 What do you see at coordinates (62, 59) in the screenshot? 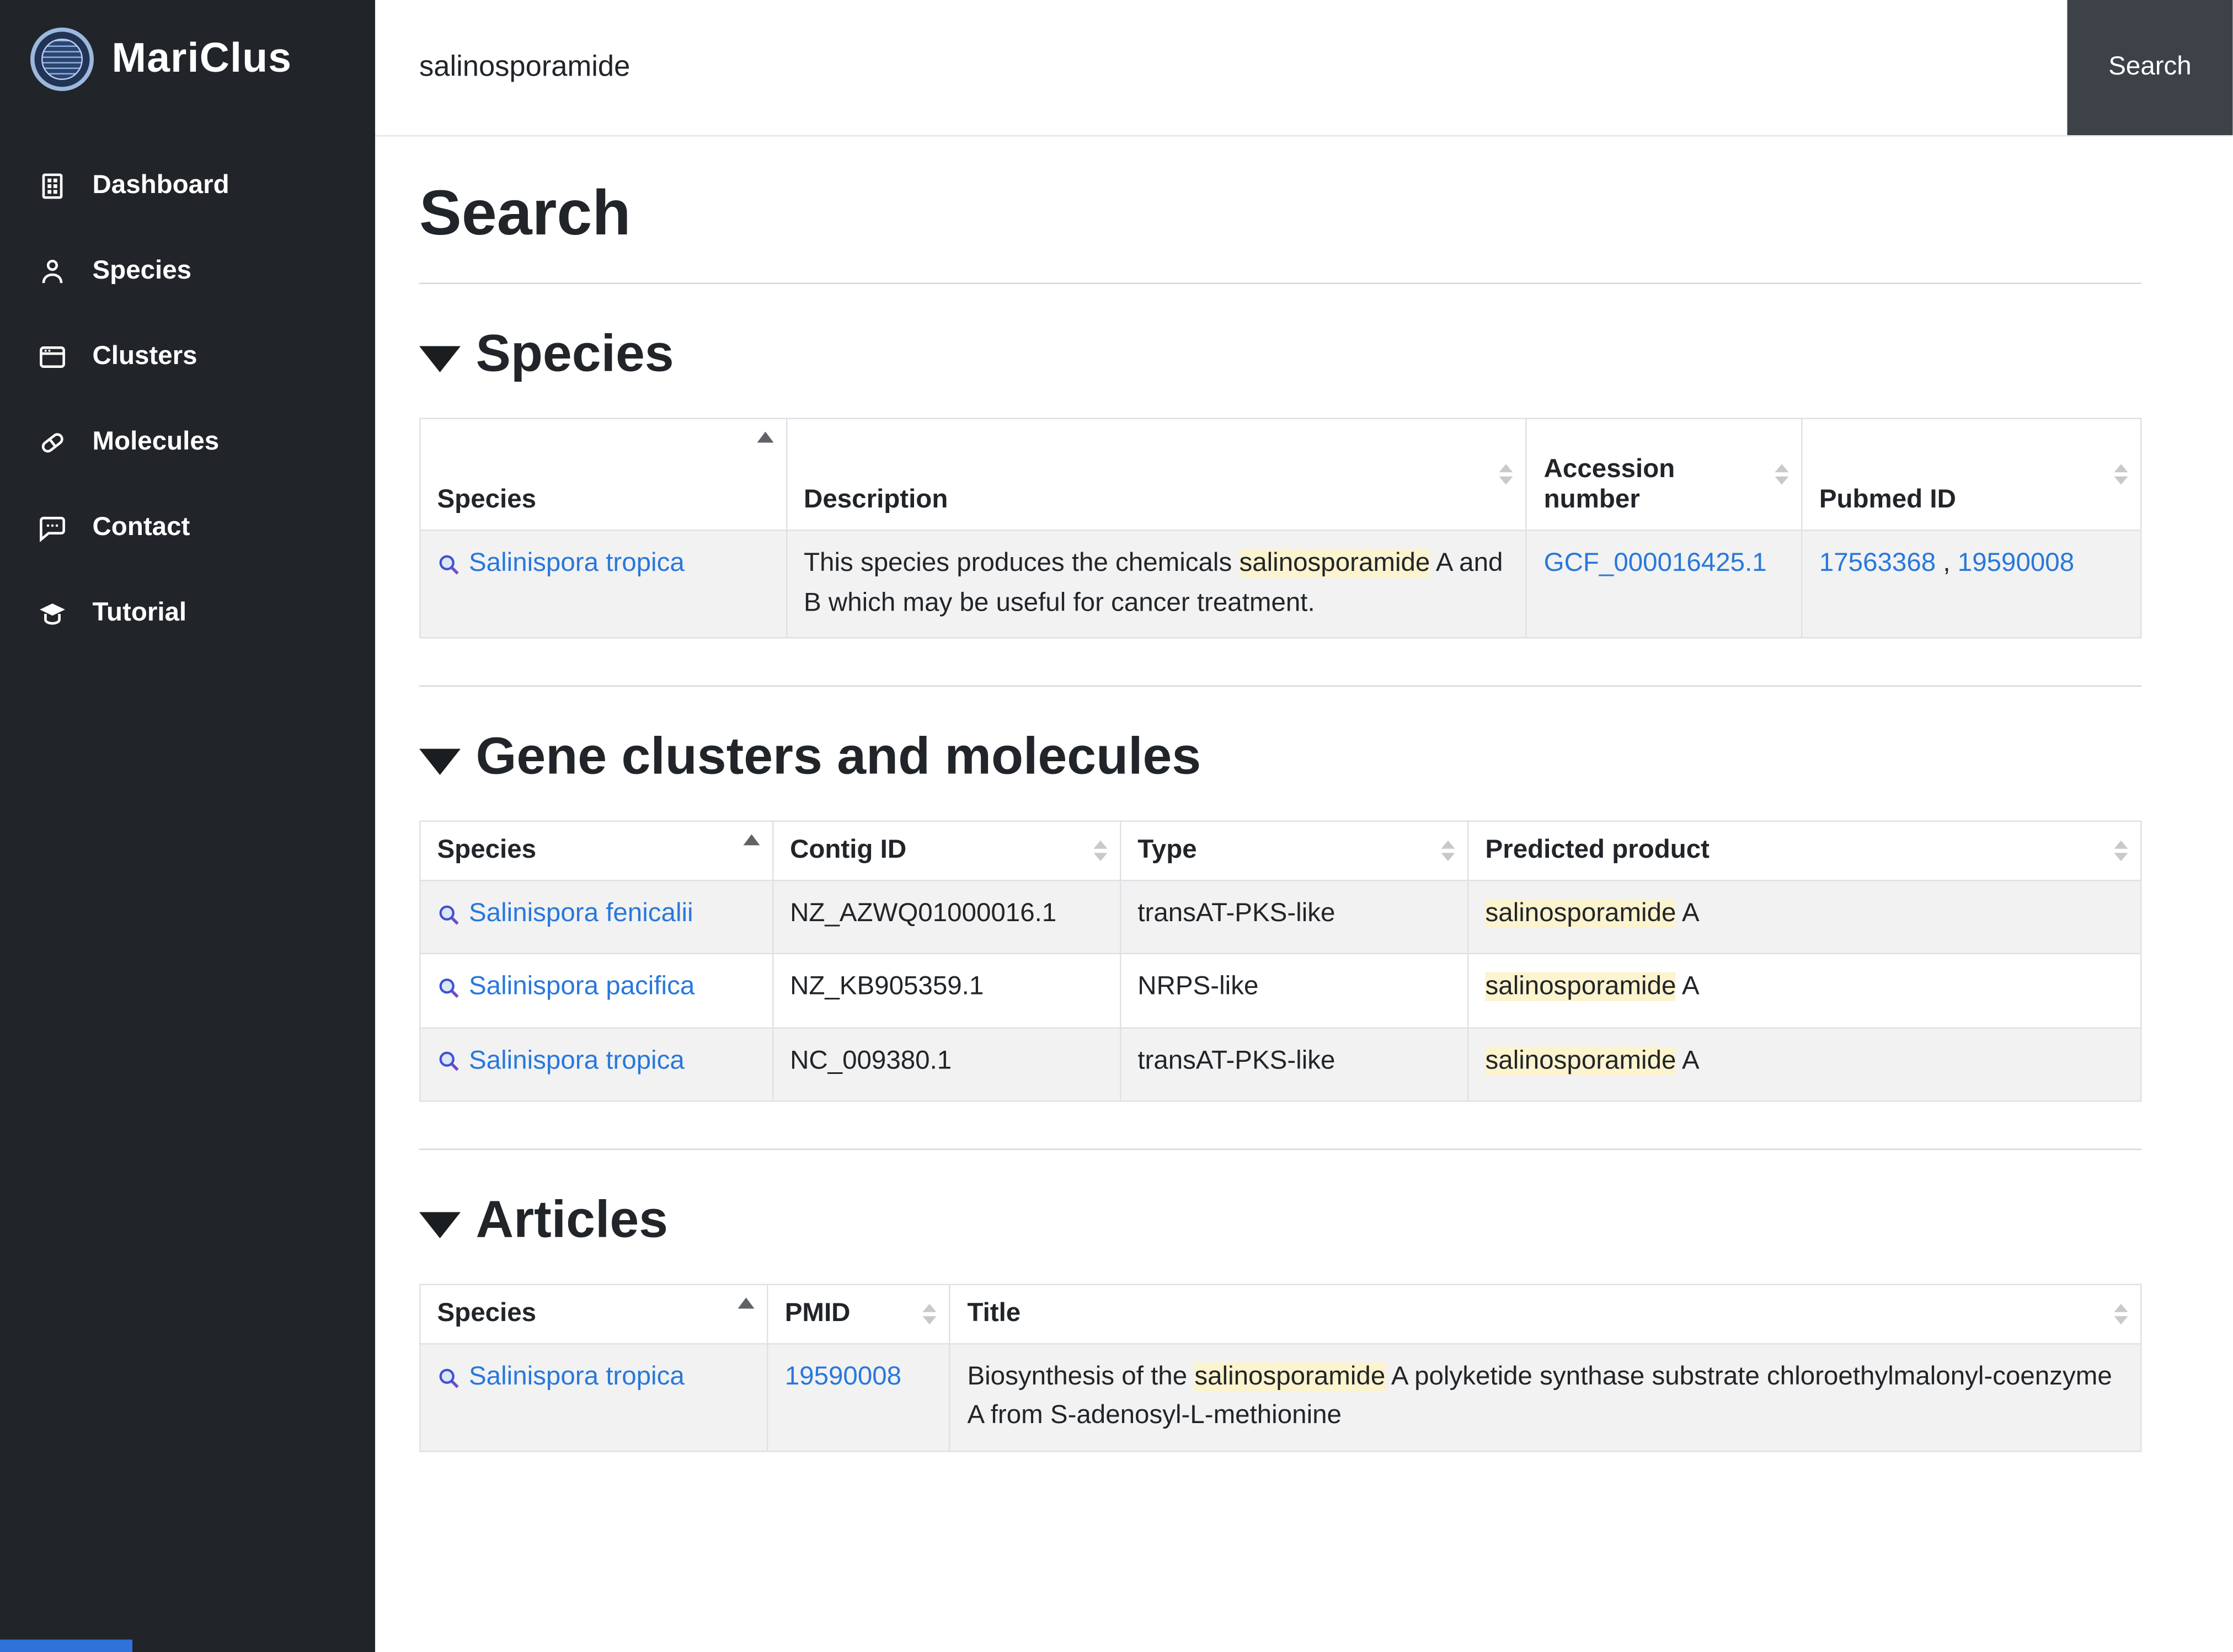
I see `brand-logo-icon` at bounding box center [62, 59].